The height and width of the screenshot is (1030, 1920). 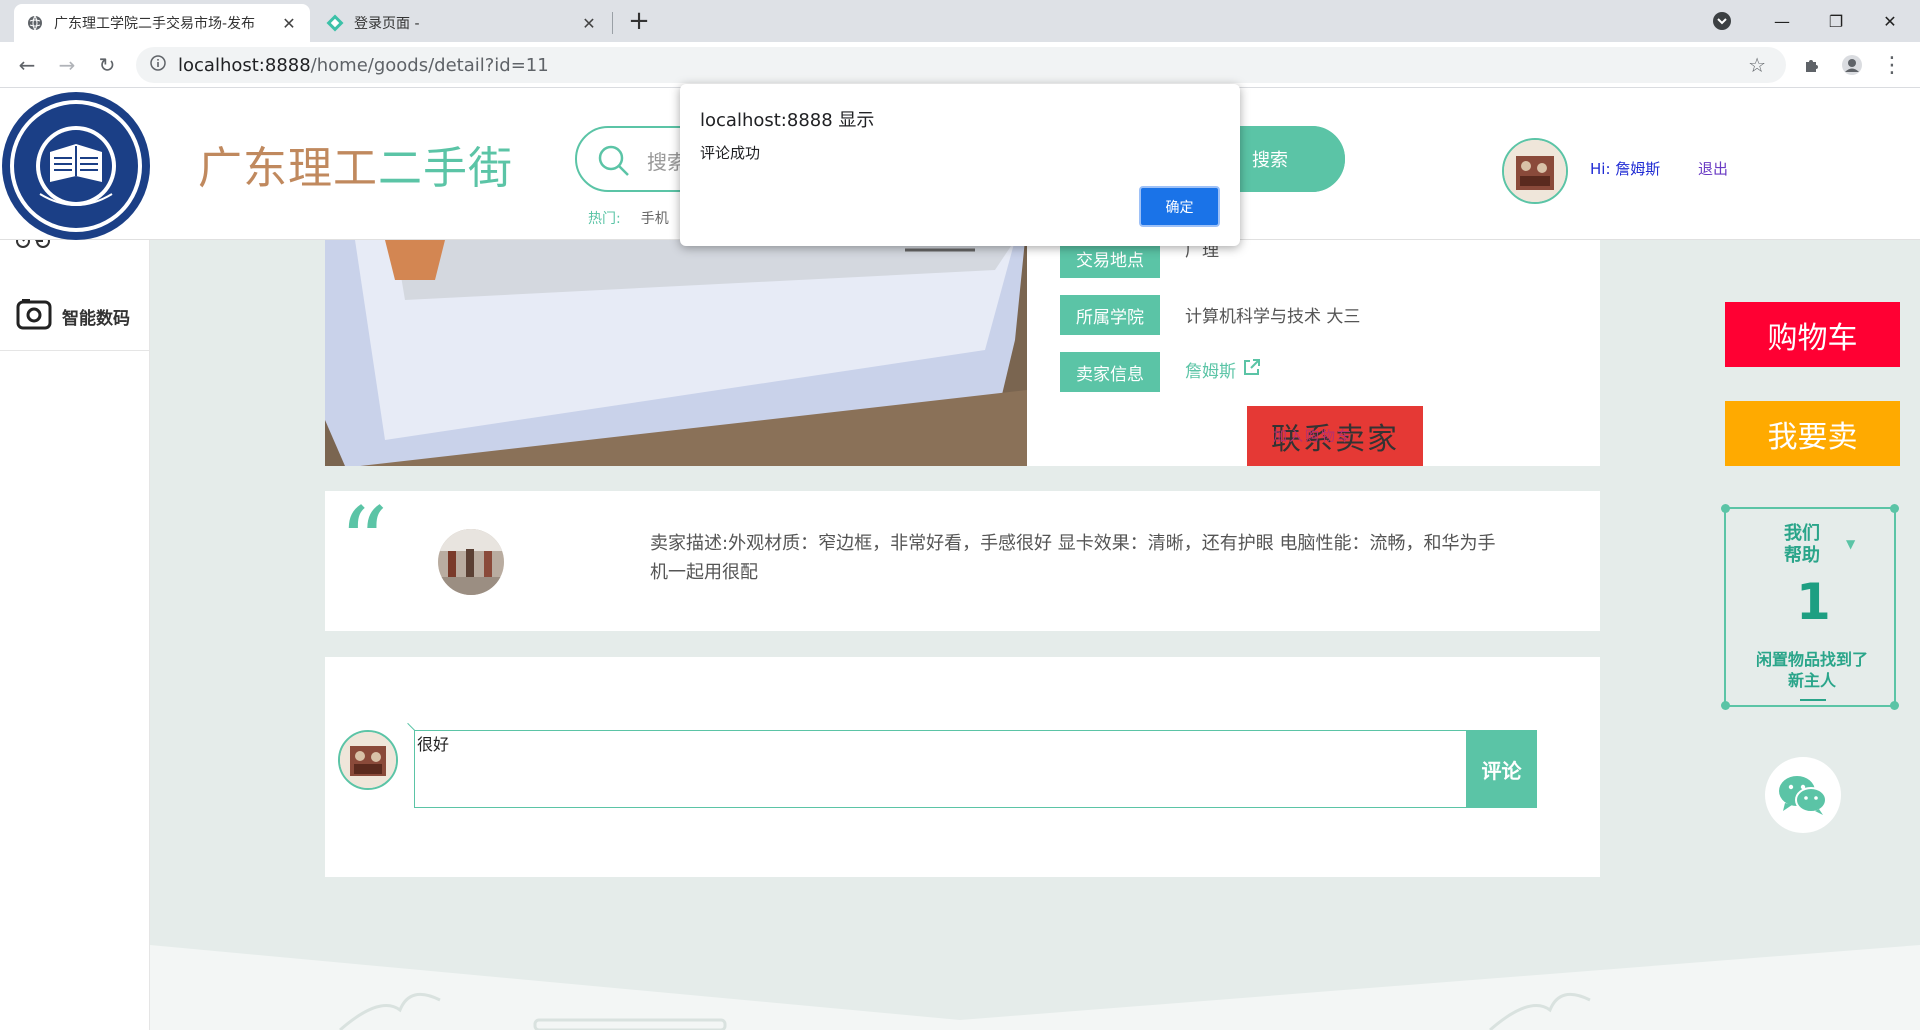 What do you see at coordinates (107, 65) in the screenshot?
I see `reload-icon: ↻` at bounding box center [107, 65].